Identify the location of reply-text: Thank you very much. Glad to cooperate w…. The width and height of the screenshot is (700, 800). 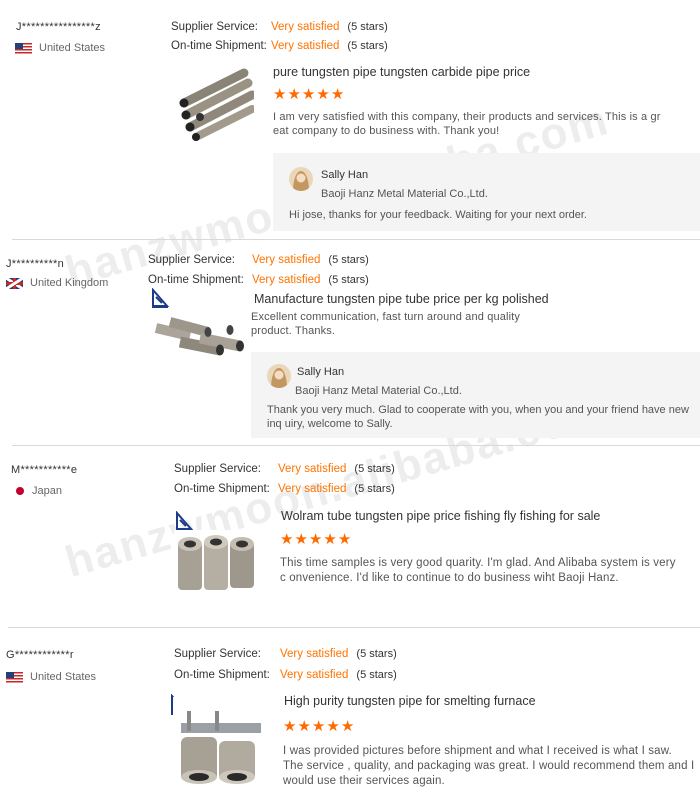
(478, 417).